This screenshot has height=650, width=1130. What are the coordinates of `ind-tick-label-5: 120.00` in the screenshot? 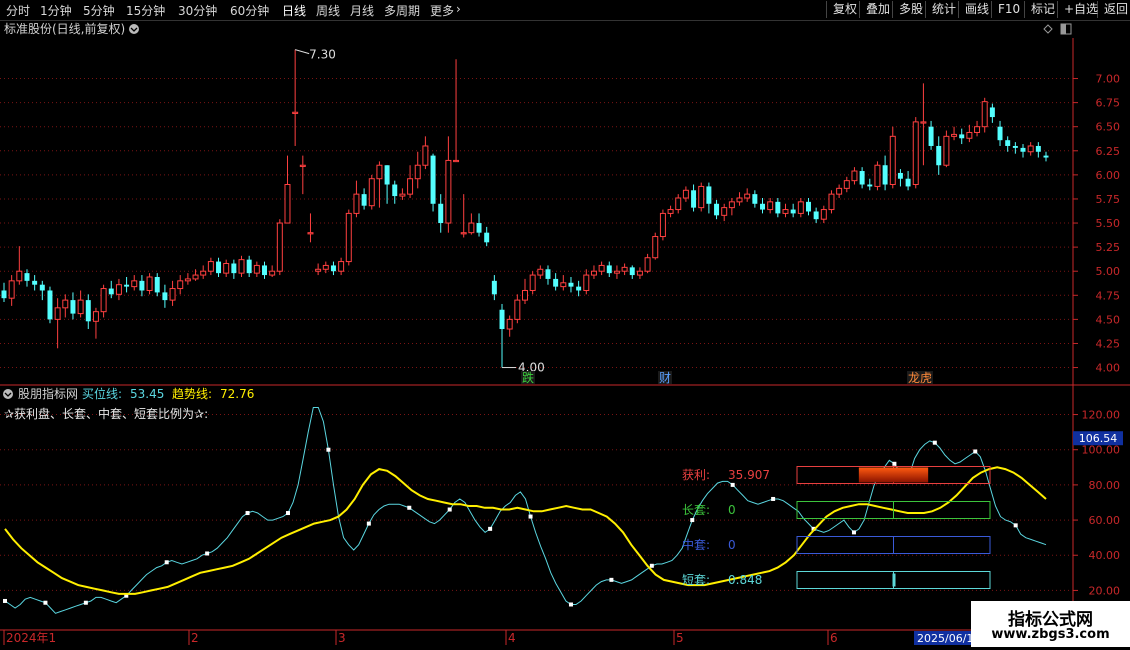 It's located at (1101, 415).